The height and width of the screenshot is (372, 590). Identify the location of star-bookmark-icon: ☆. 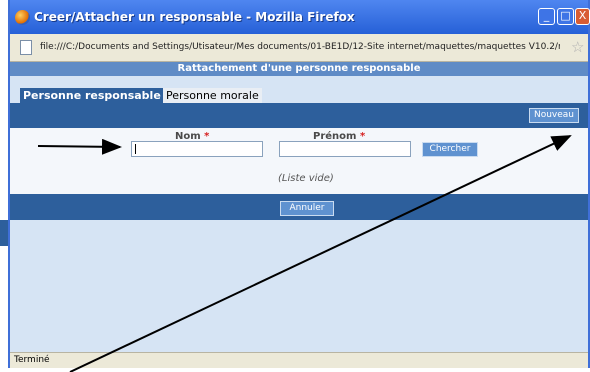
(577, 47).